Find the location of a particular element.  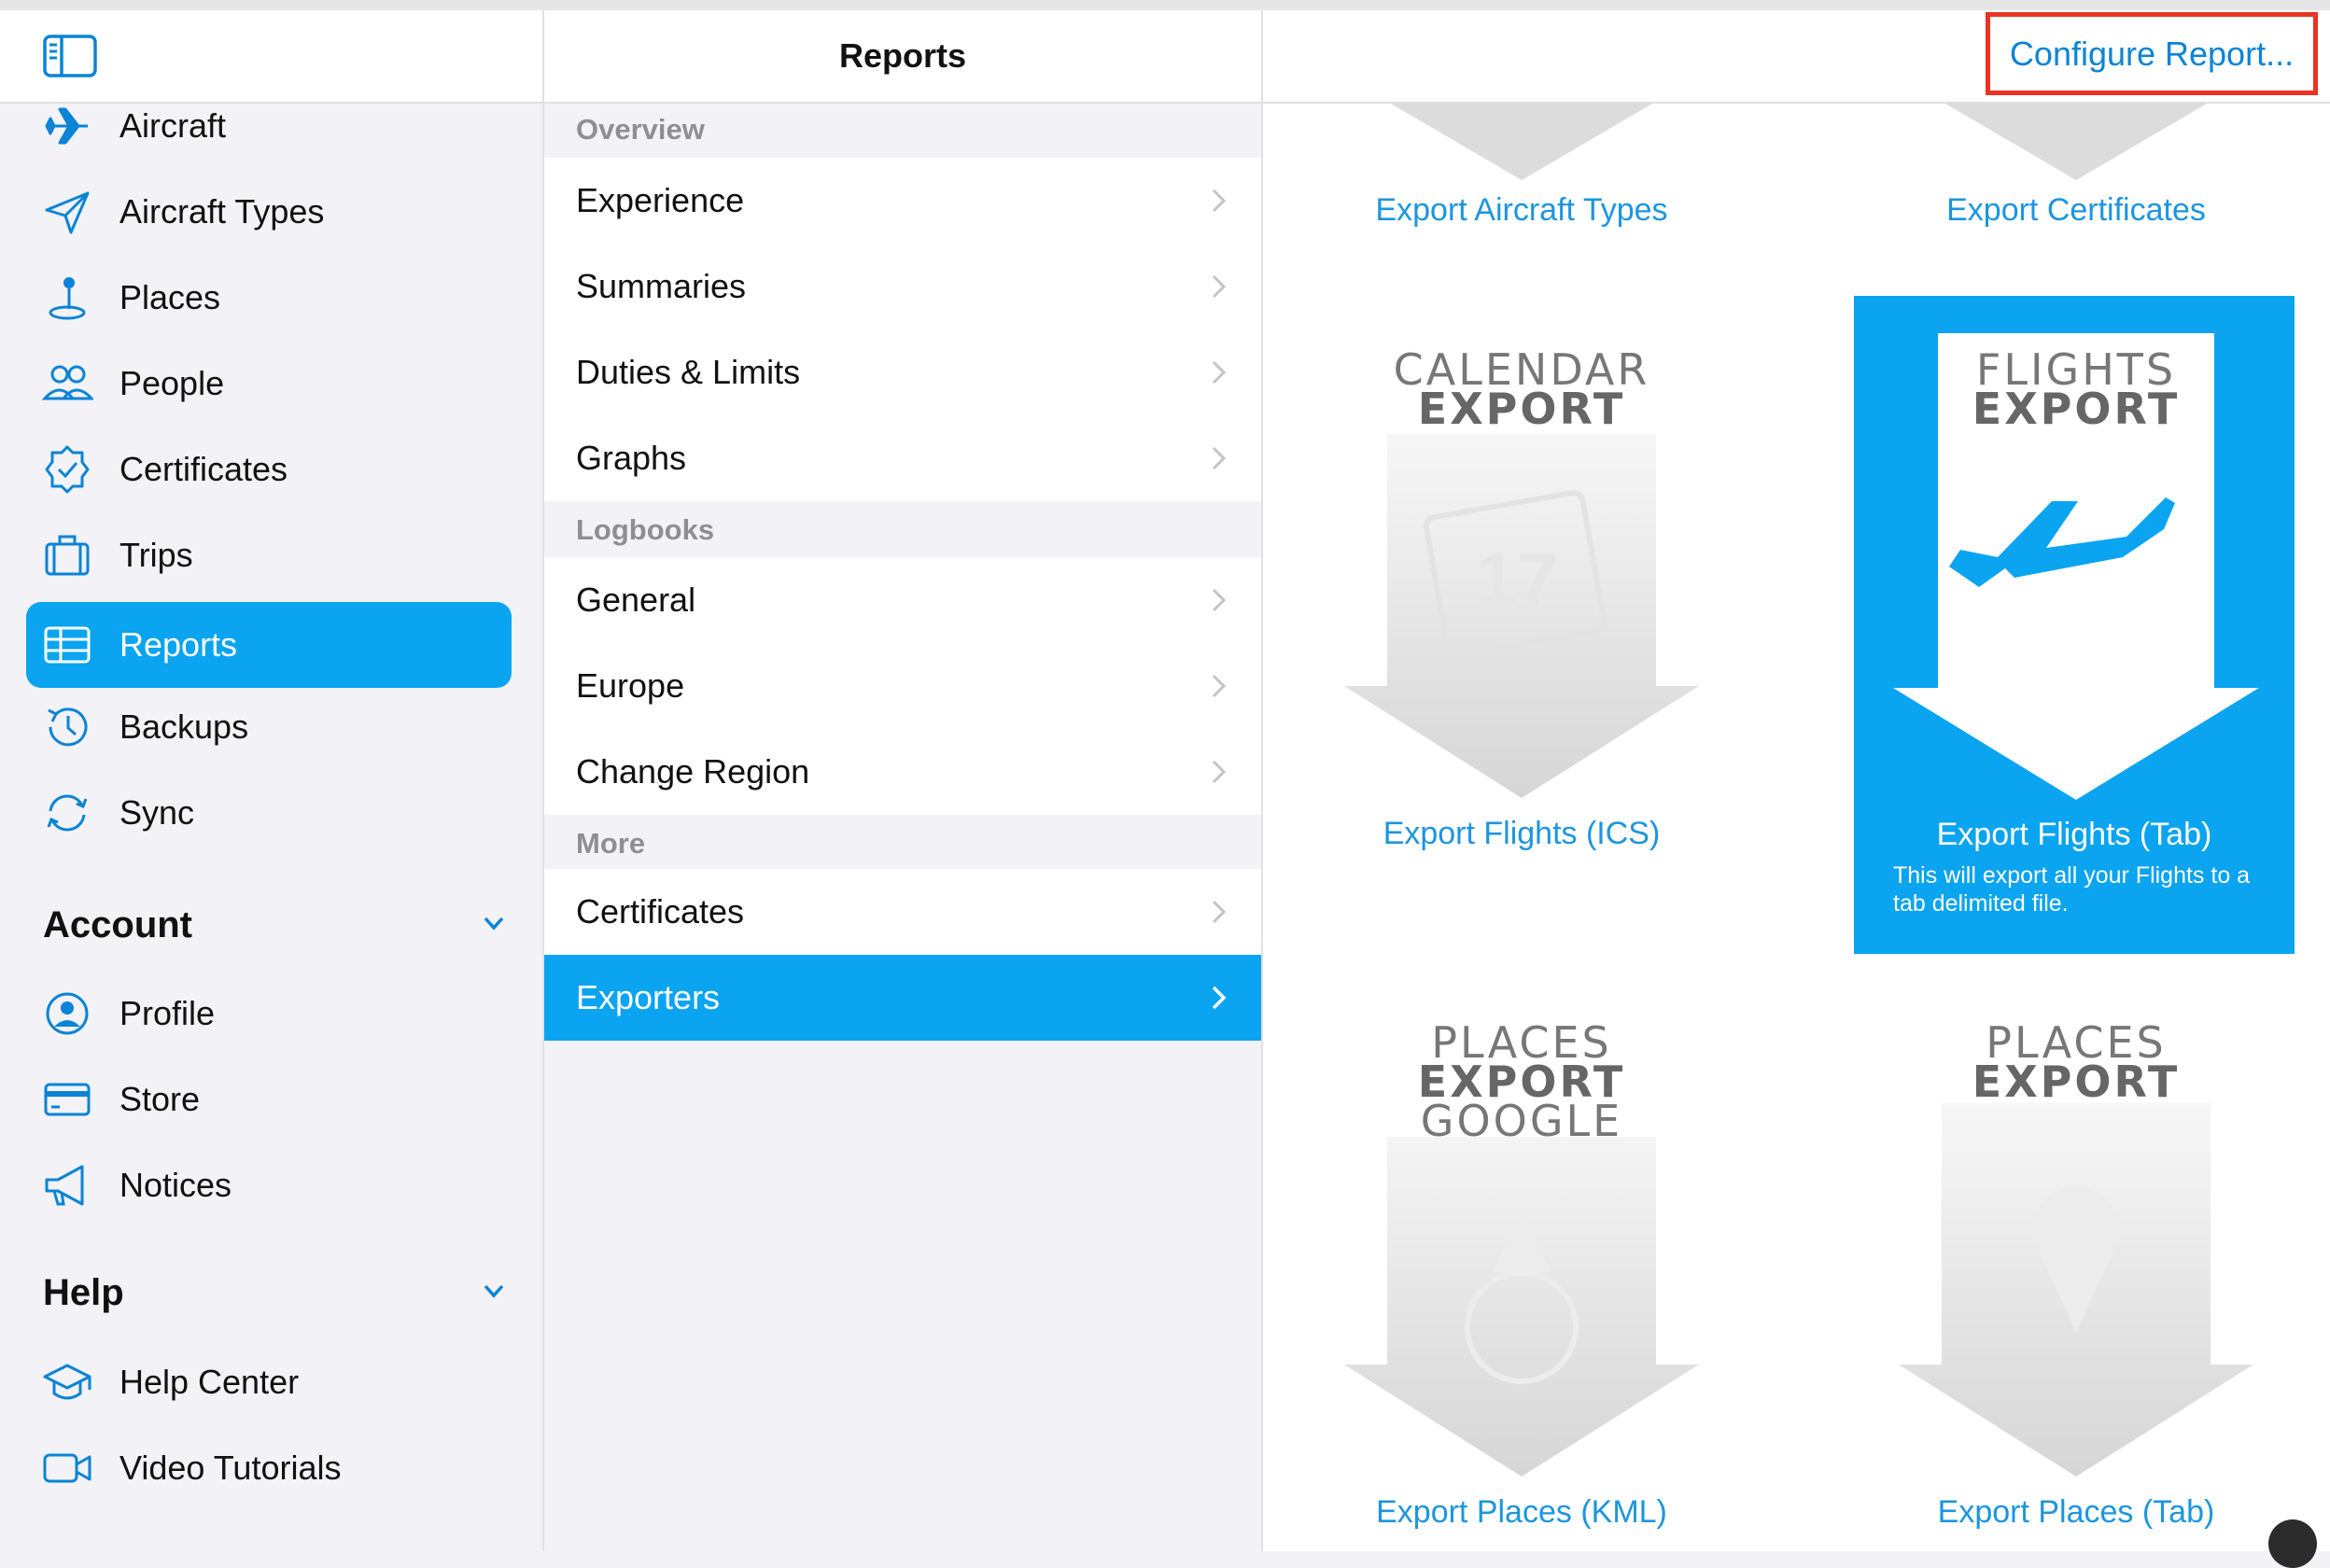

sidebar-item-label: Profile is located at coordinates (167, 1013).